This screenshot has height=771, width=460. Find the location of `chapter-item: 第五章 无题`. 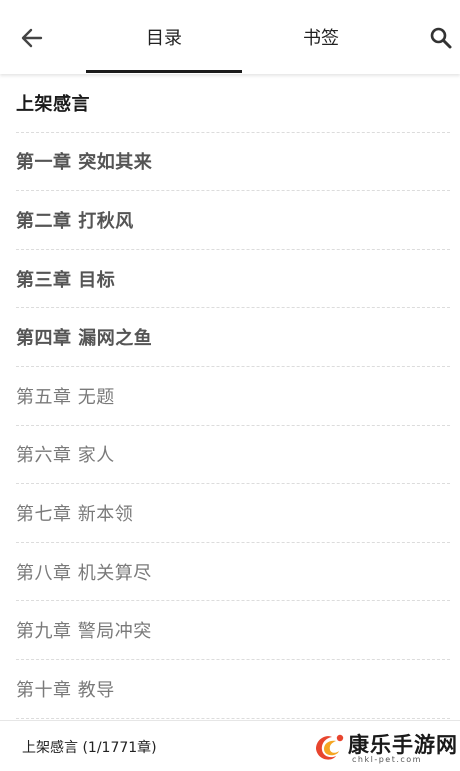

chapter-item: 第五章 无题 is located at coordinates (233, 396).